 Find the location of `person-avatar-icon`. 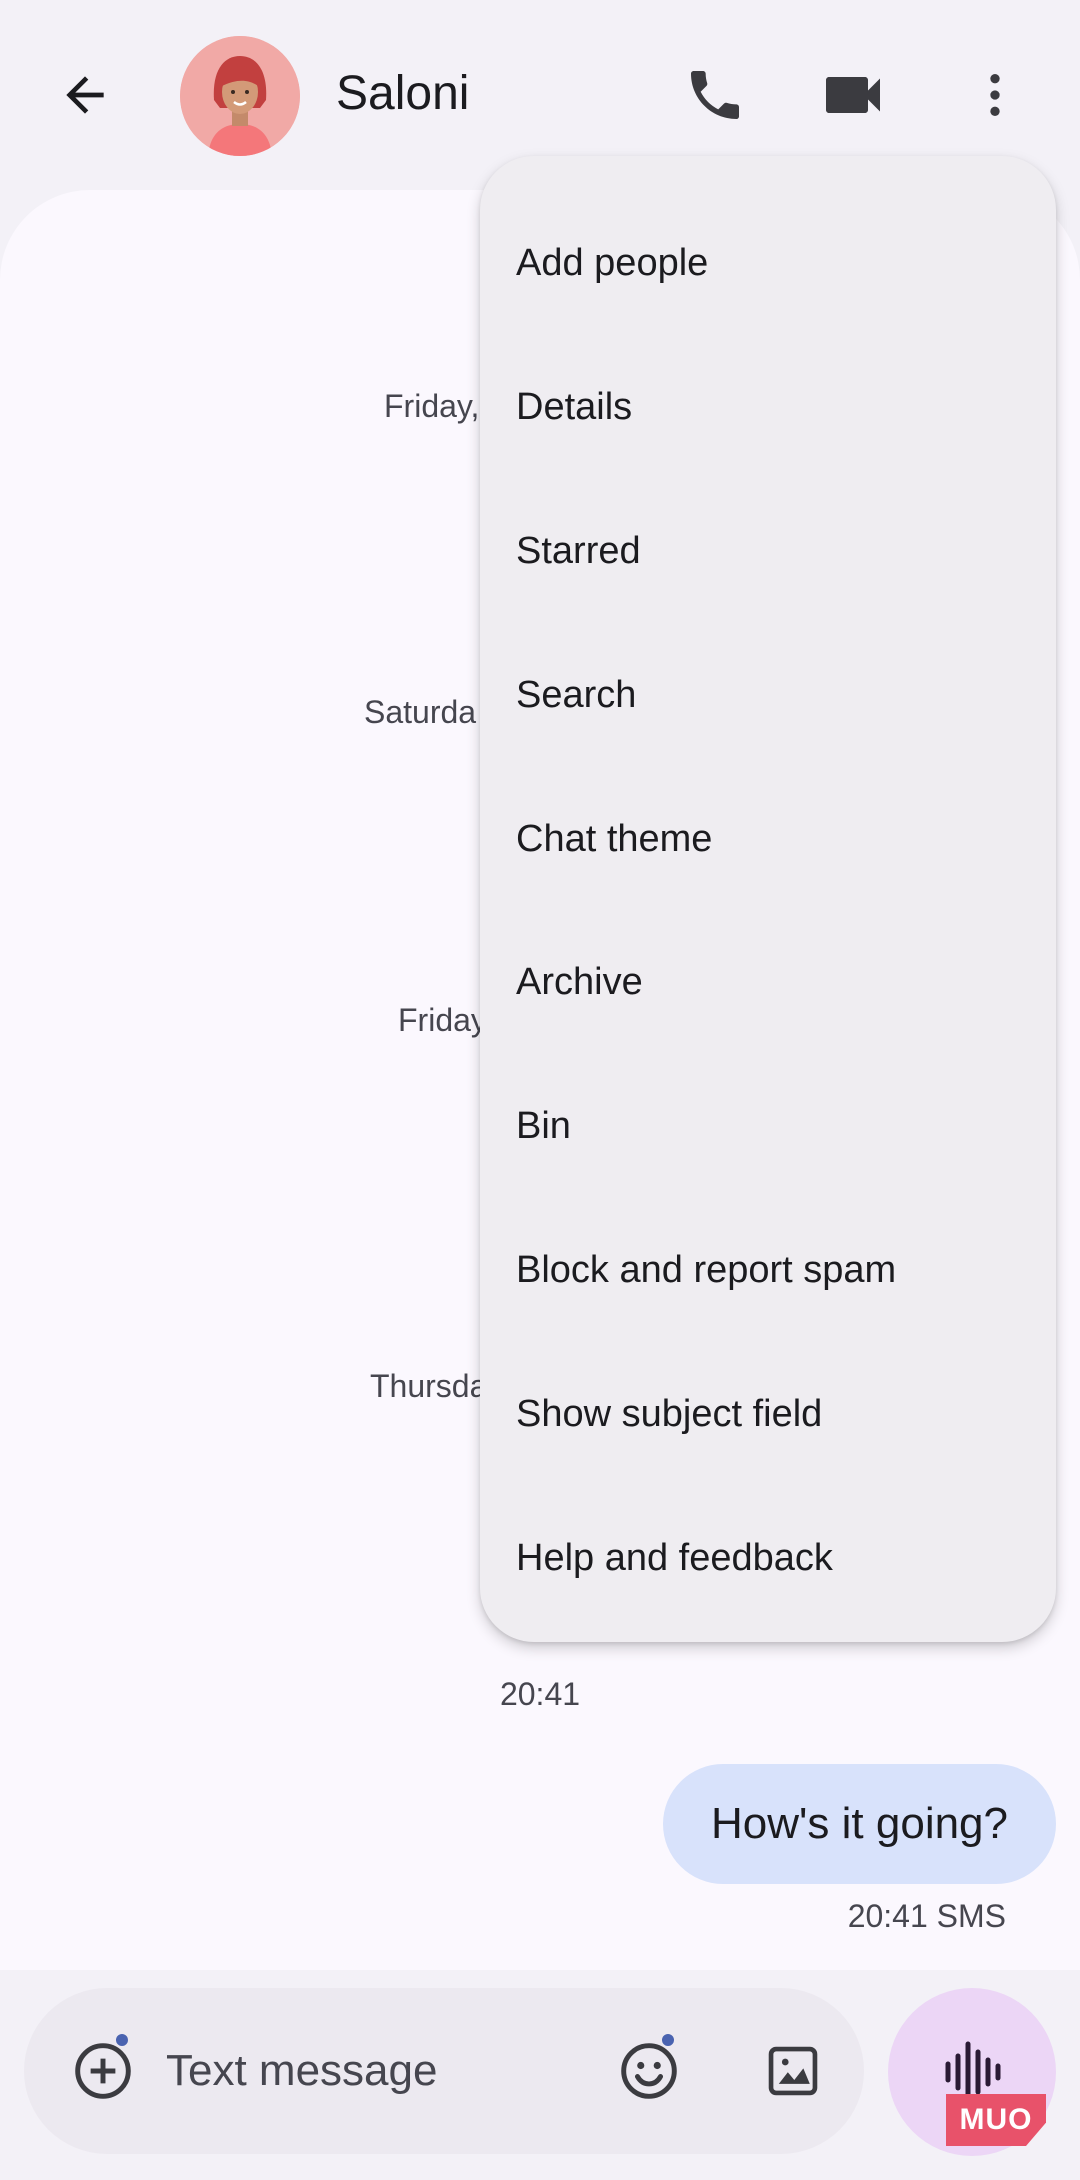

person-avatar-icon is located at coordinates (240, 96).